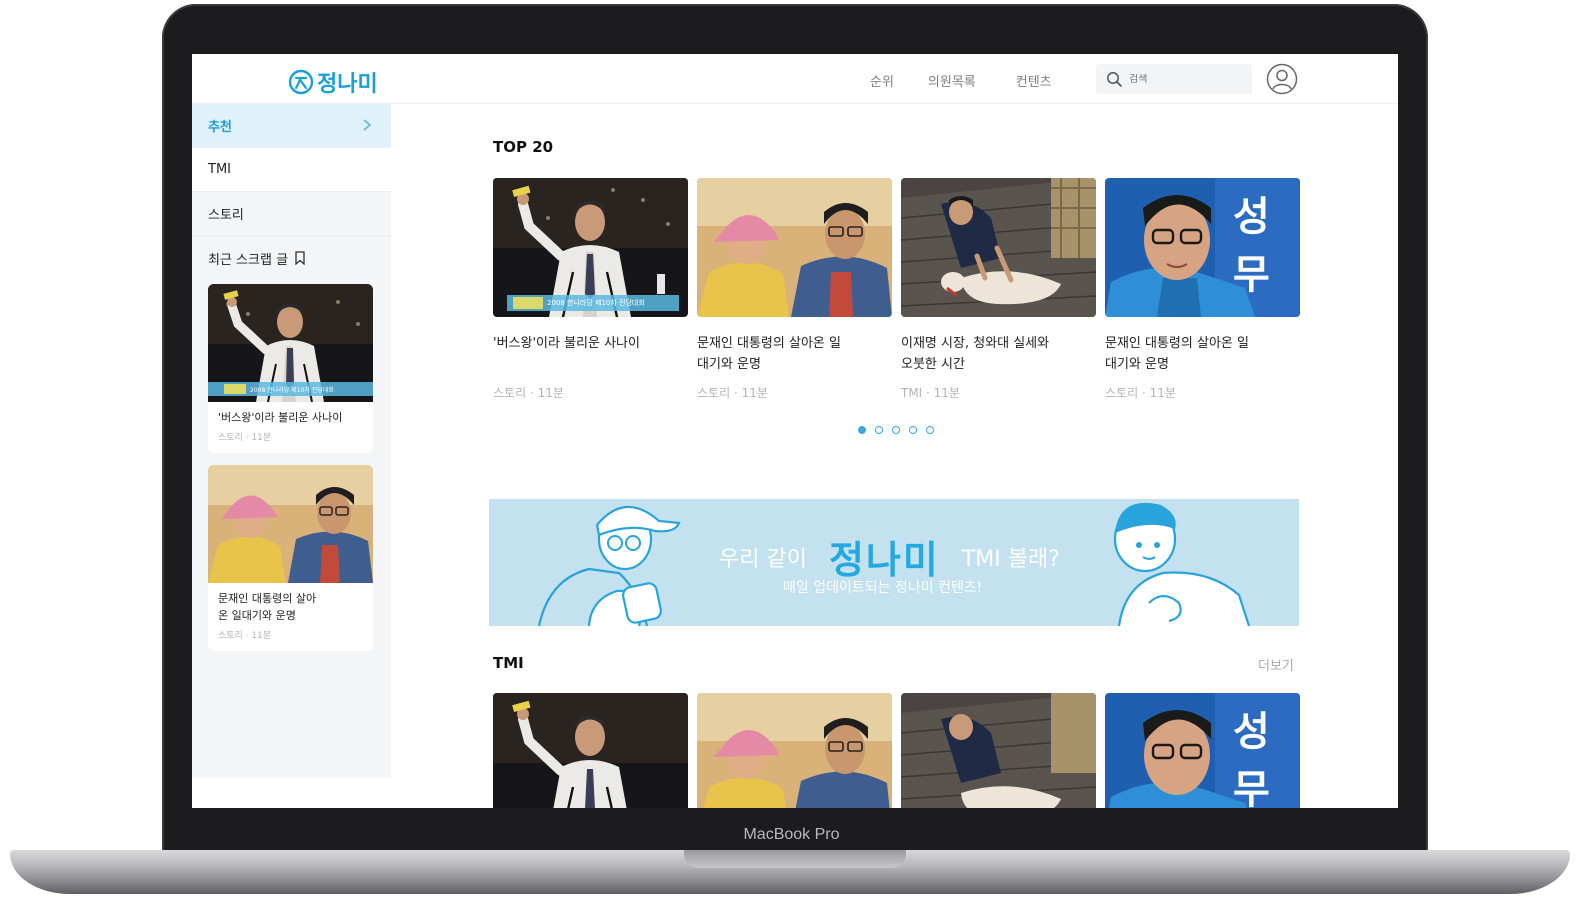 The image size is (1583, 910). Describe the element at coordinates (301, 82) in the screenshot. I see `logo-icon` at that location.